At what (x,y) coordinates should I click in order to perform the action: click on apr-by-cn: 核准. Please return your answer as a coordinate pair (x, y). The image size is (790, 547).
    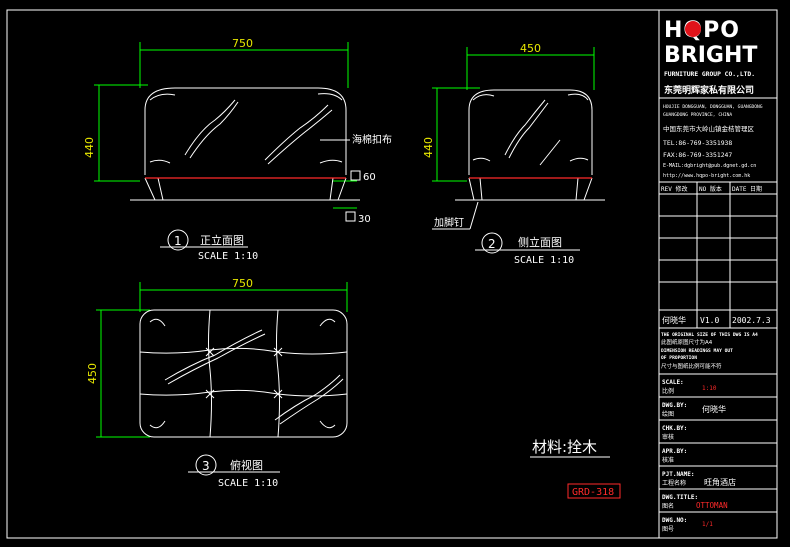
    Looking at the image, I should click on (668, 460).